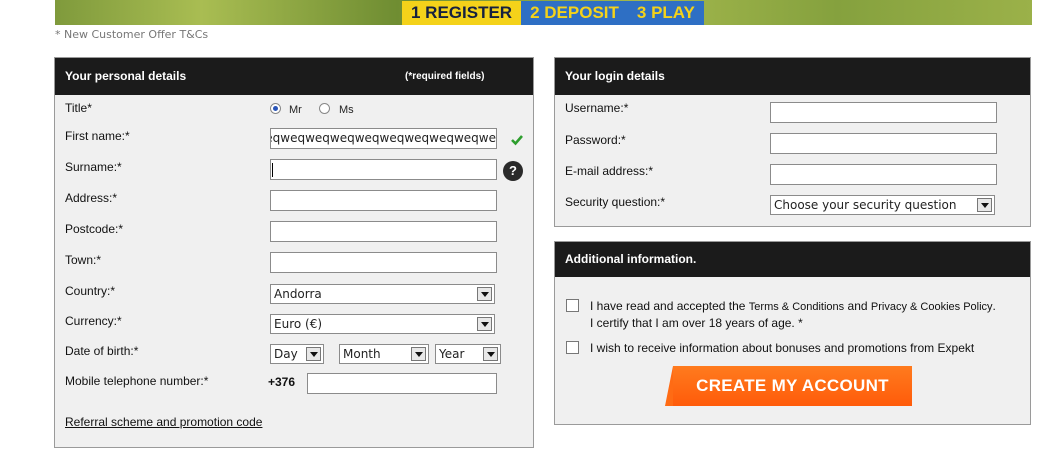 The width and height of the screenshot is (1055, 451). What do you see at coordinates (286, 354) in the screenshot?
I see `dob-day-value: Day` at bounding box center [286, 354].